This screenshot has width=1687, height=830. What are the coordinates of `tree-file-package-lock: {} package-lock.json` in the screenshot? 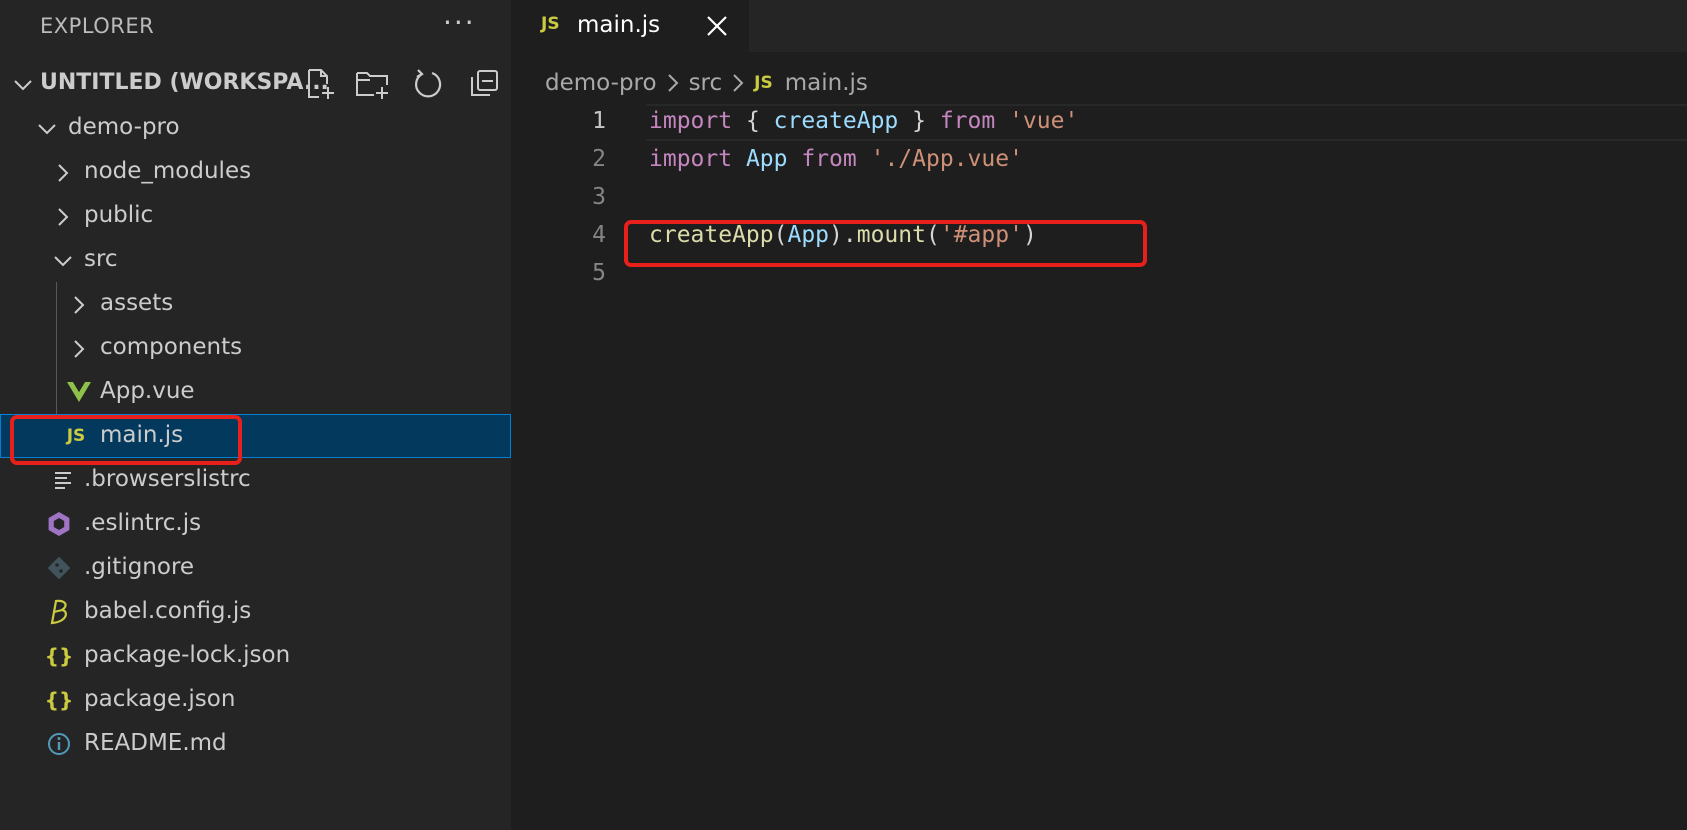 It's located at (255, 656).